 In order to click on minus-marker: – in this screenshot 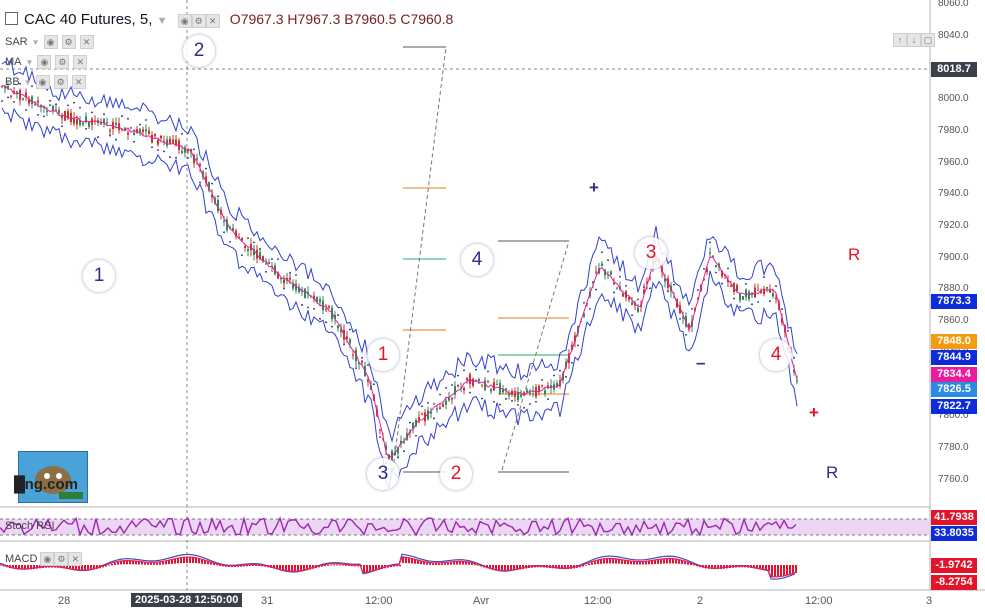, I will do `click(700, 363)`.